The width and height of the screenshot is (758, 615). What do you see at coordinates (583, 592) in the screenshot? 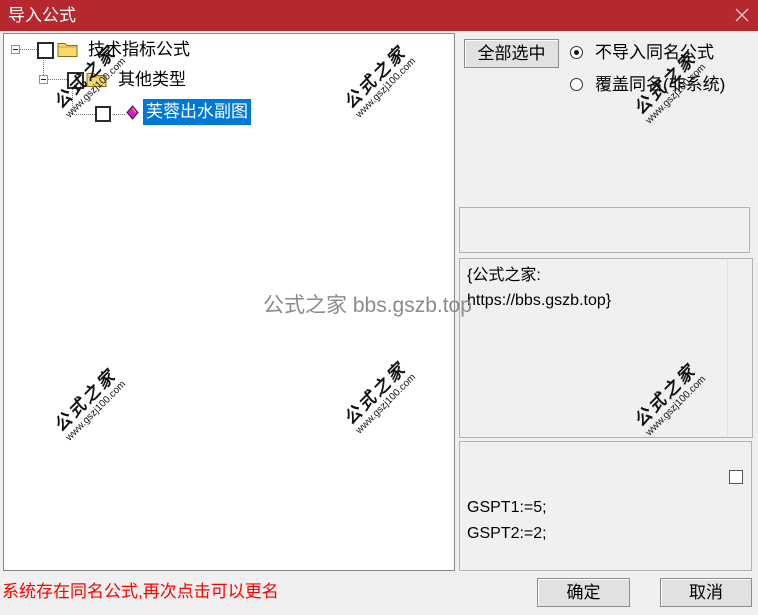
I see `ok-button: 确定` at bounding box center [583, 592].